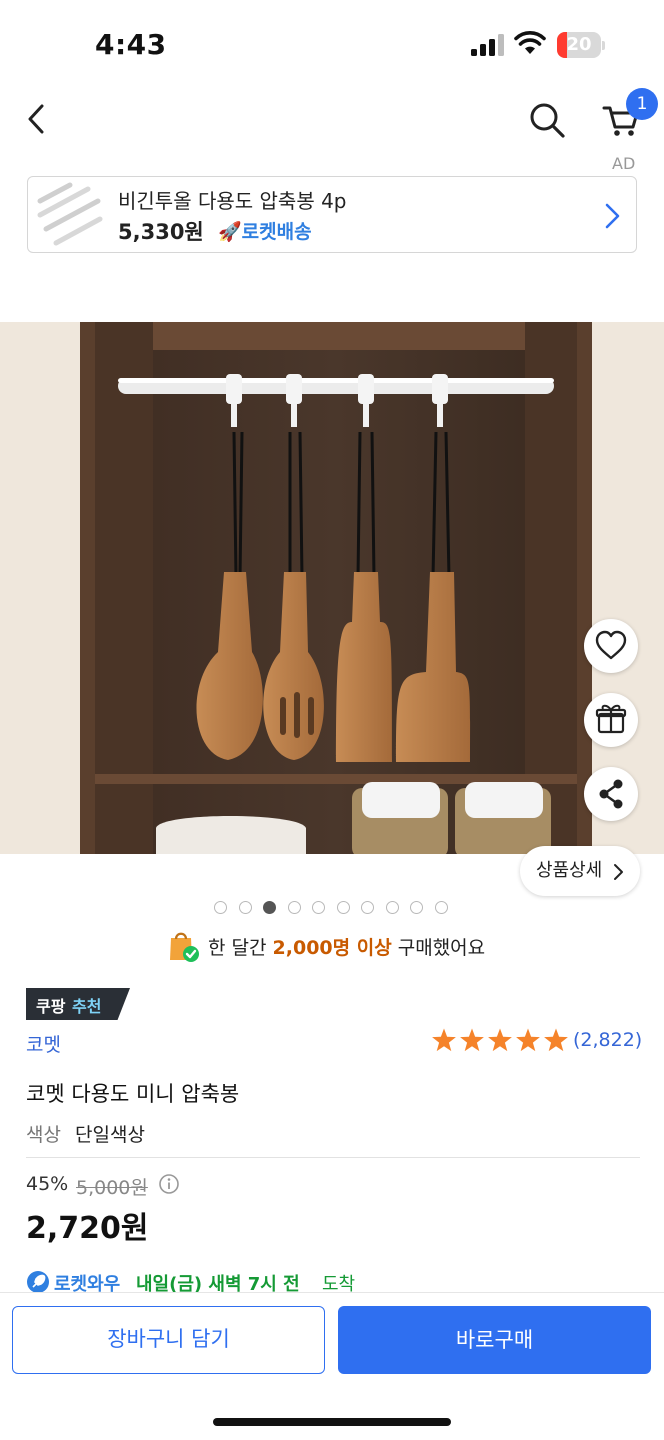 This screenshot has width=664, height=1440. I want to click on original-price: 5,000원, so click(112, 1188).